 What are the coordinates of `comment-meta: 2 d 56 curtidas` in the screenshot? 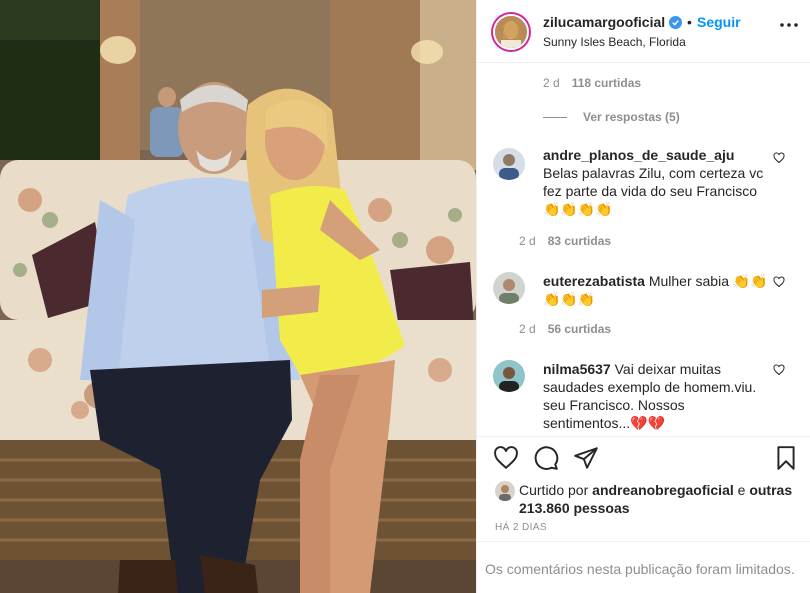 It's located at (565, 329).